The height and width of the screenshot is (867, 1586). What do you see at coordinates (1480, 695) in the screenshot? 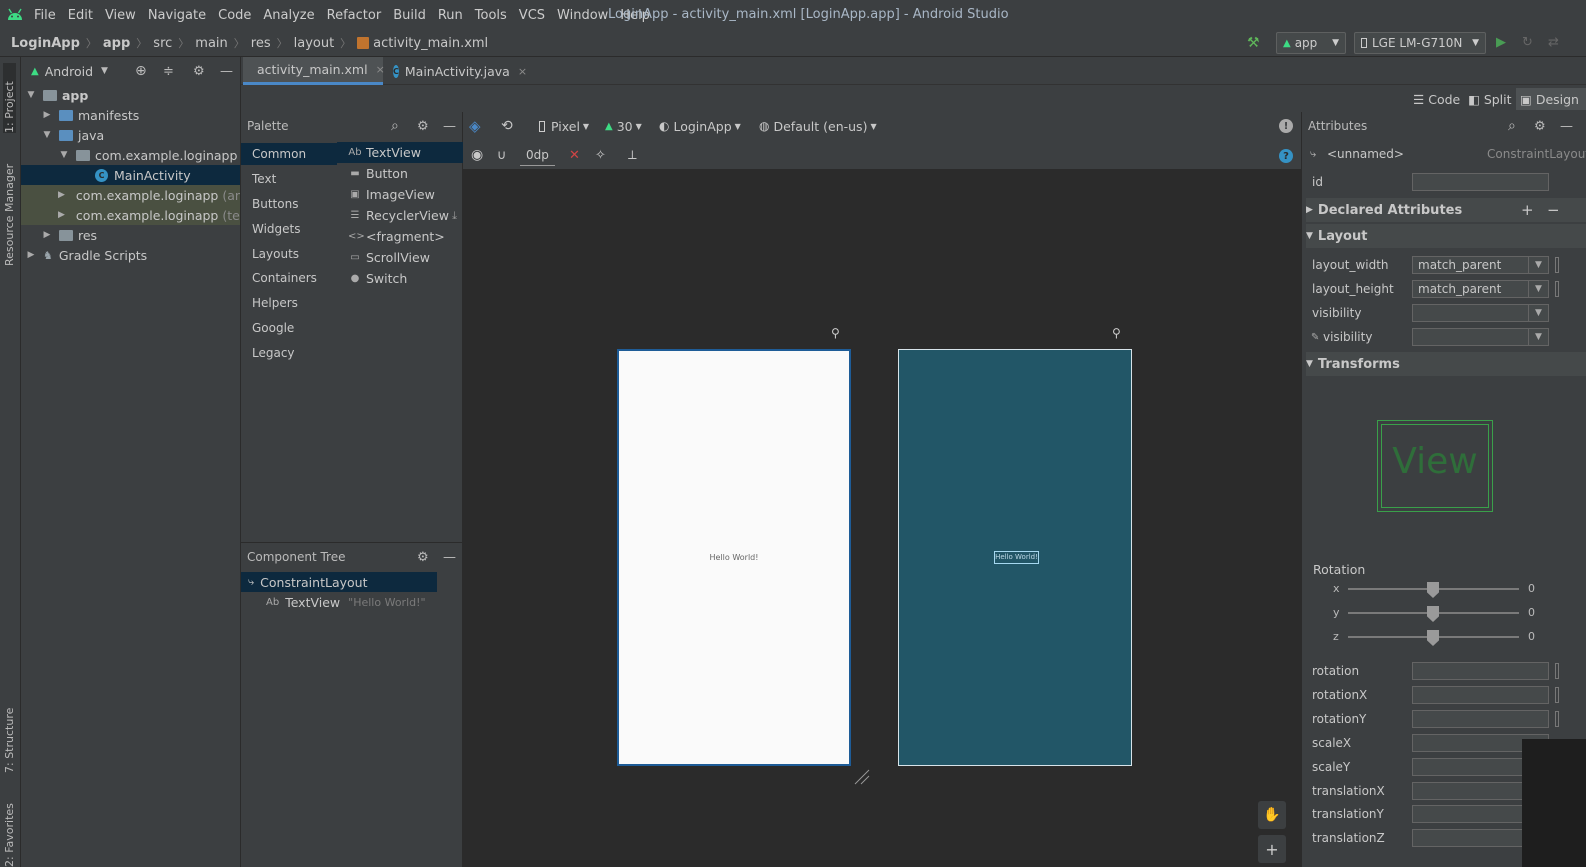
I see `rotation-x-field` at bounding box center [1480, 695].